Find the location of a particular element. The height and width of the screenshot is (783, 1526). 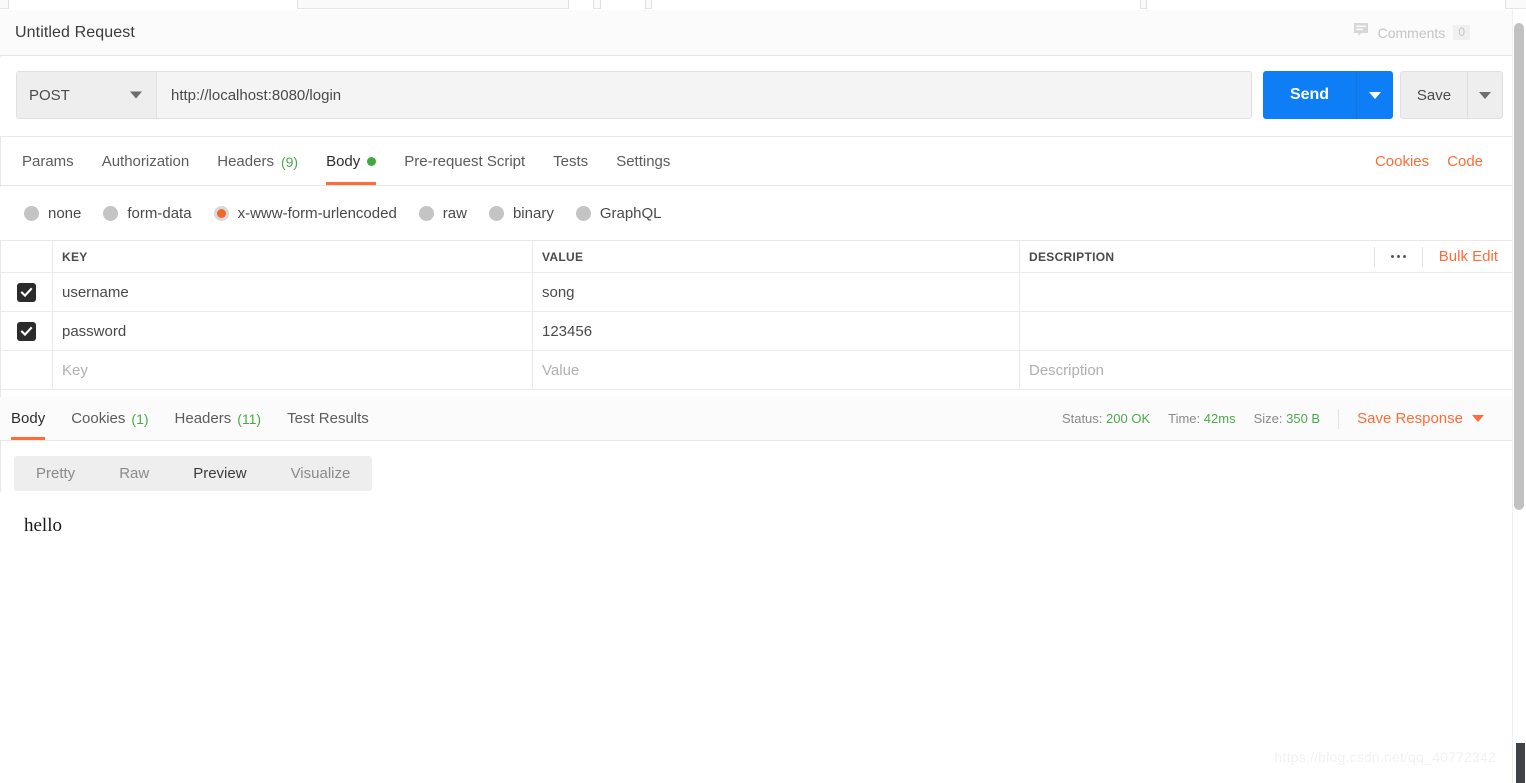

size-value: 350 B is located at coordinates (1303, 418).